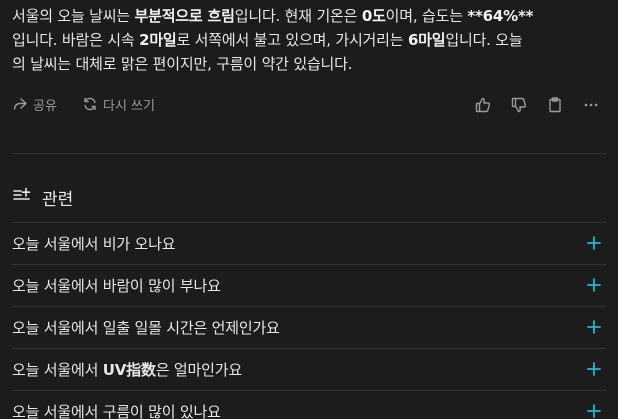 Image resolution: width=618 pixels, height=419 pixels. Describe the element at coordinates (292, 40) in the screenshot. I see `answer-text-span: 로 서쪽에서 불고 있으며, 가시거리는` at that location.